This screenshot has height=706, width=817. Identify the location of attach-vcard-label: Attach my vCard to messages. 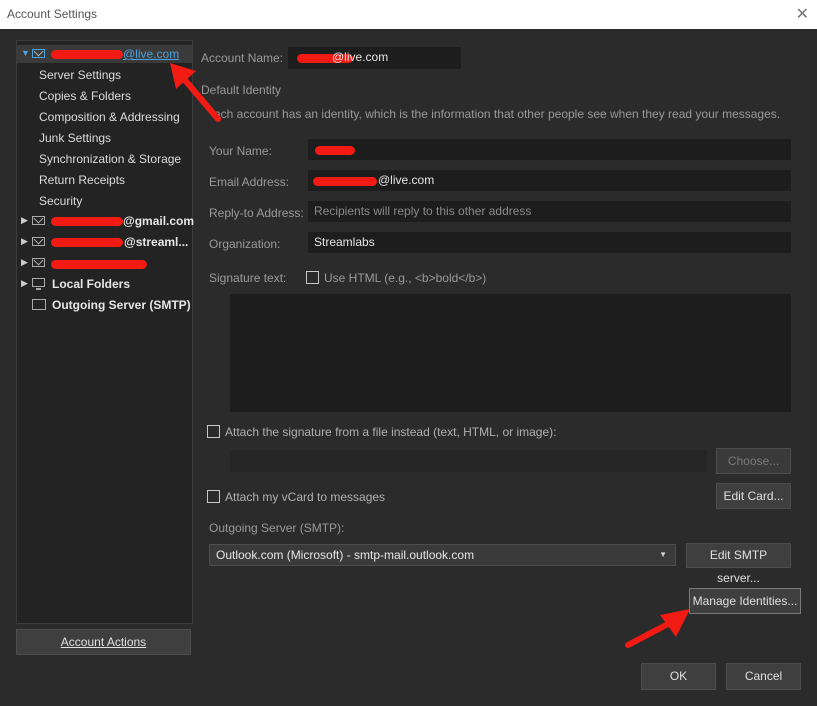
(305, 497).